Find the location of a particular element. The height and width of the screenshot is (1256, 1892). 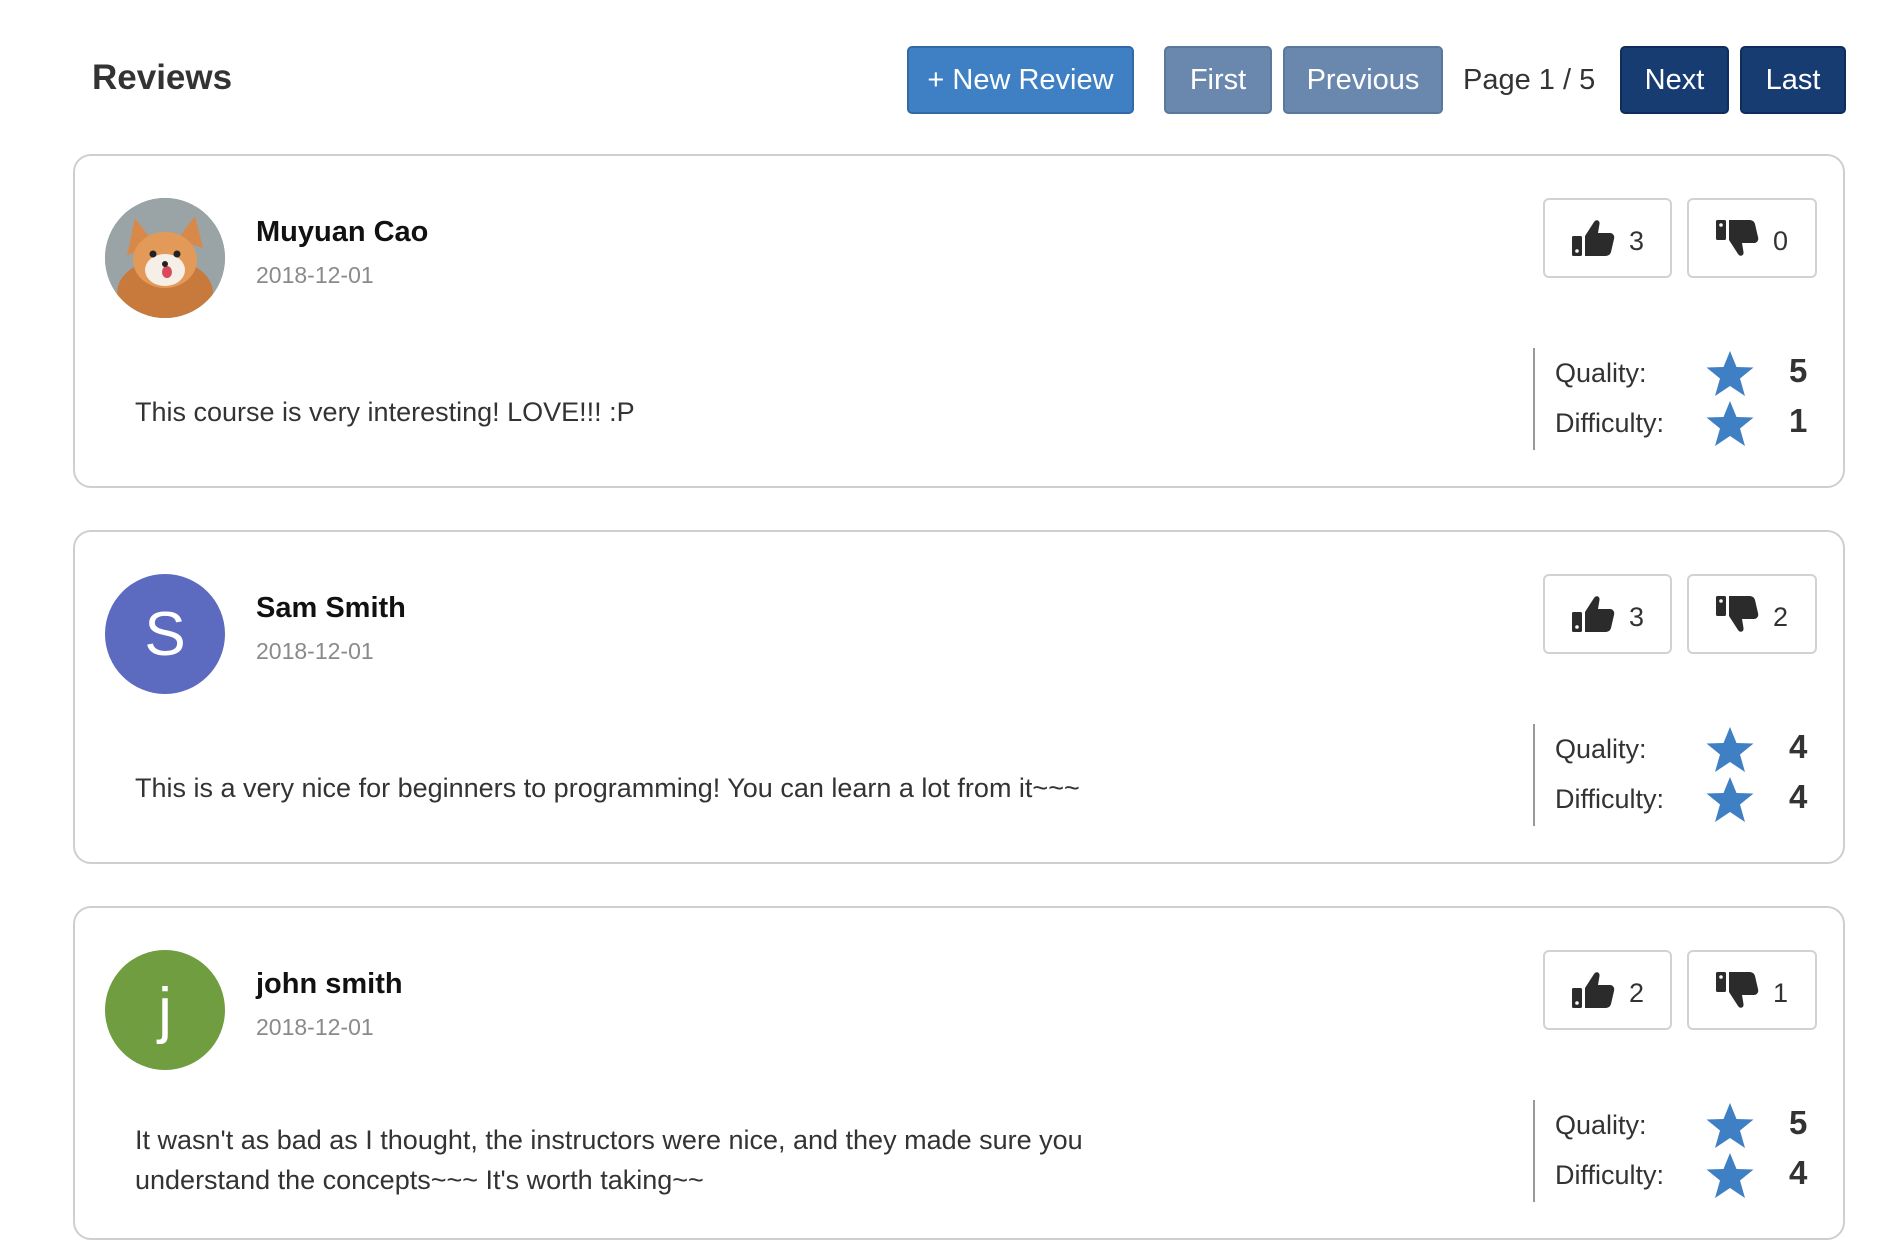

thumbs-down-button: 1 is located at coordinates (1752, 990).